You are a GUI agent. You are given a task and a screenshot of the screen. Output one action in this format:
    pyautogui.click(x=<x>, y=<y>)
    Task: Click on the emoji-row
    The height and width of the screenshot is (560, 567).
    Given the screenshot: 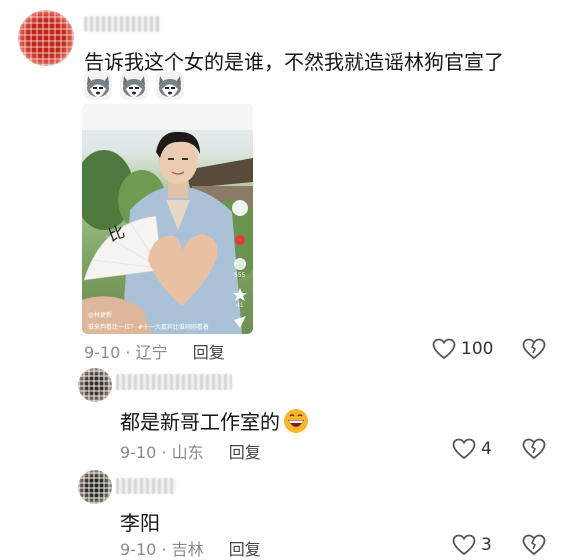 What is the action you would take?
    pyautogui.click(x=135, y=86)
    